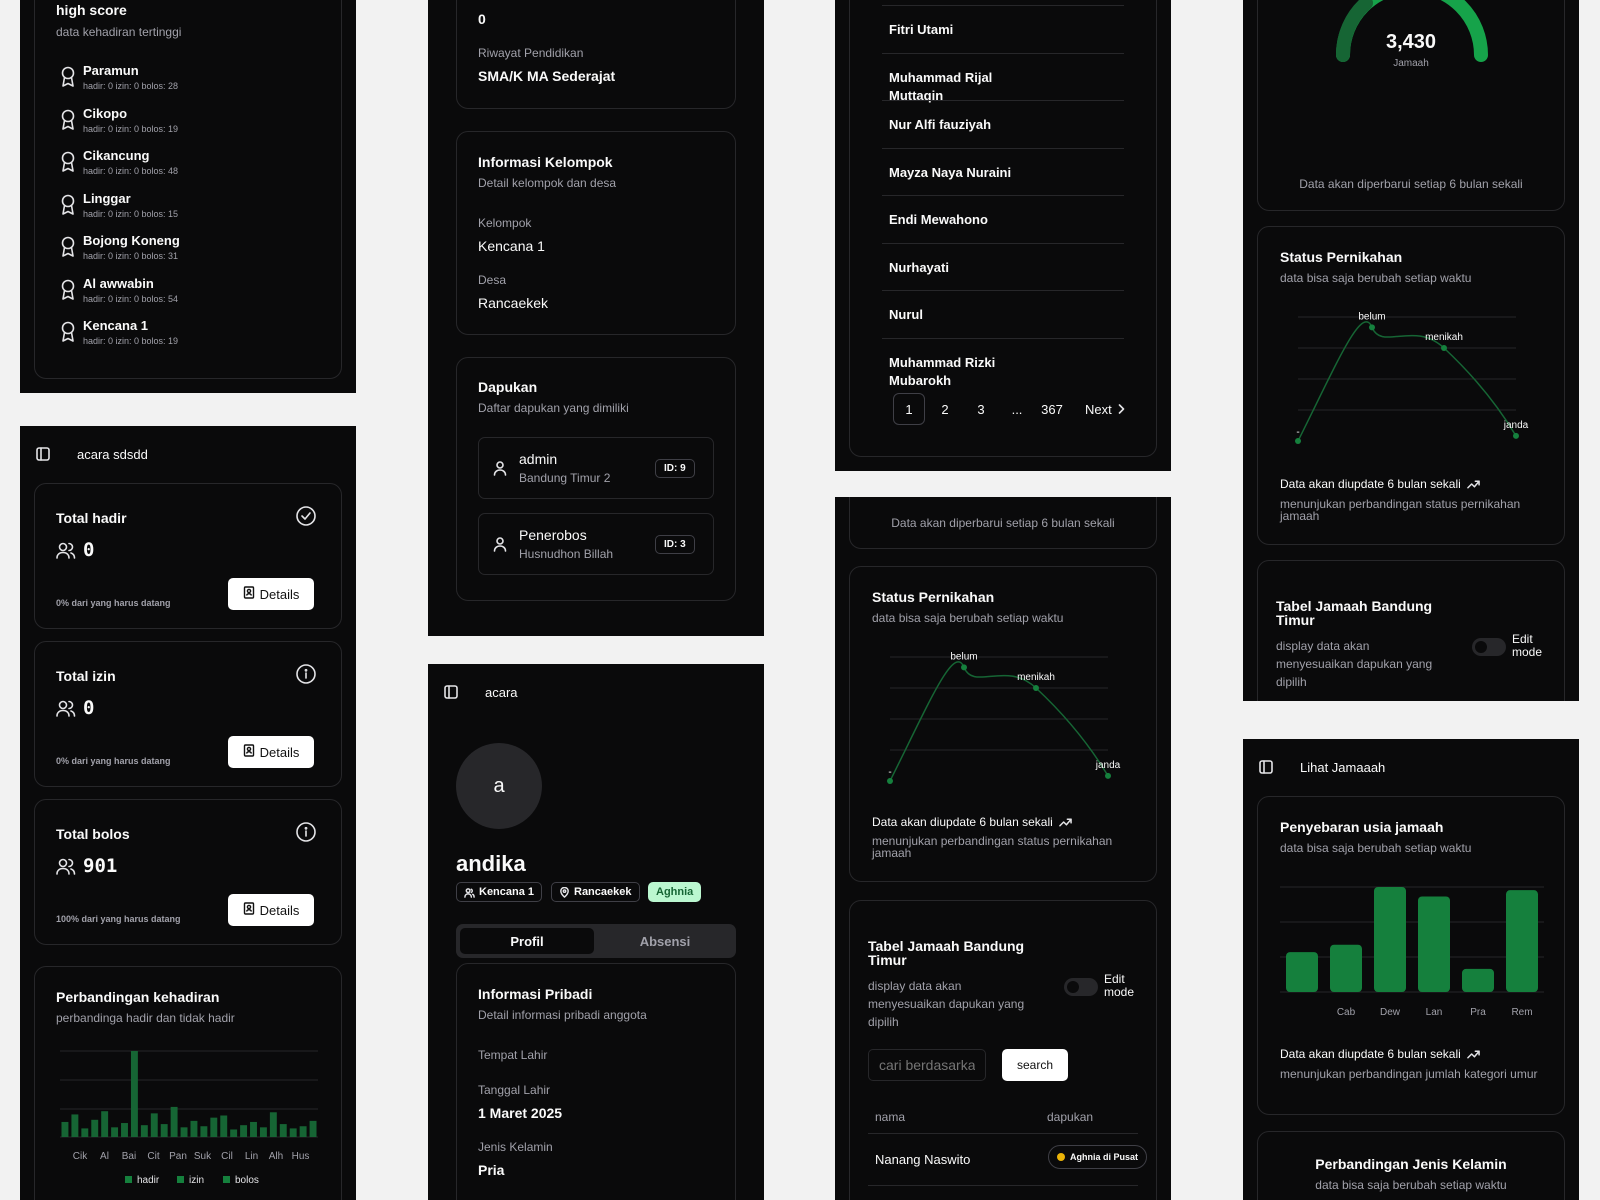 The height and width of the screenshot is (1200, 1600). I want to click on users-icon, so click(66, 552).